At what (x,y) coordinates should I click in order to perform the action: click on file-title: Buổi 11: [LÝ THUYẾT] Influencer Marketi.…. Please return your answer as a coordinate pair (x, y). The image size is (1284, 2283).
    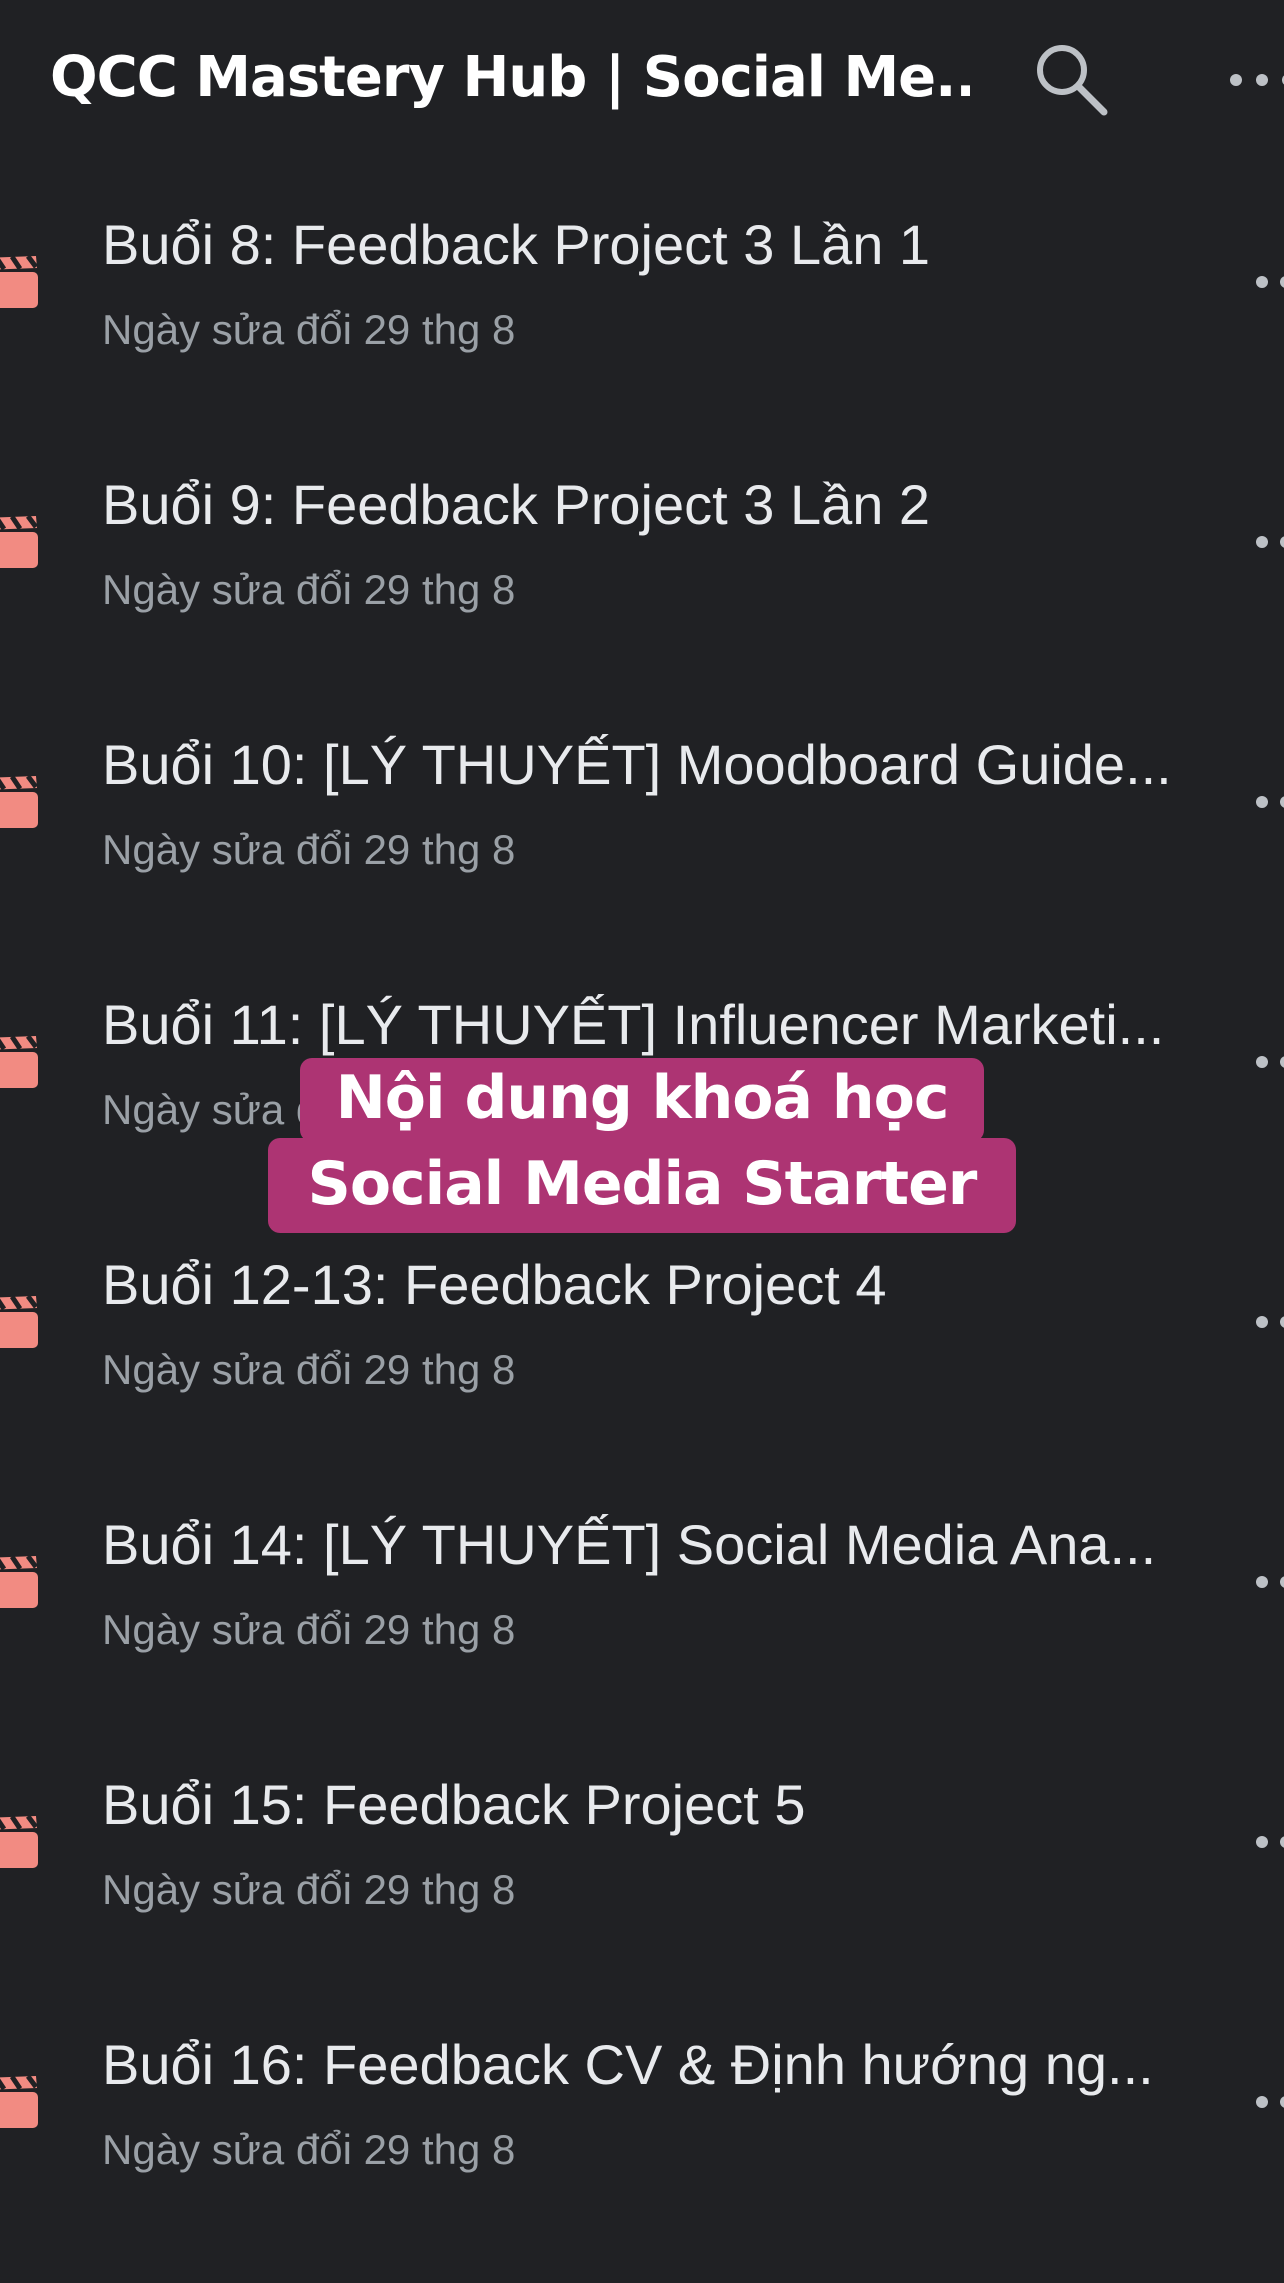
    Looking at the image, I should click on (633, 1024).